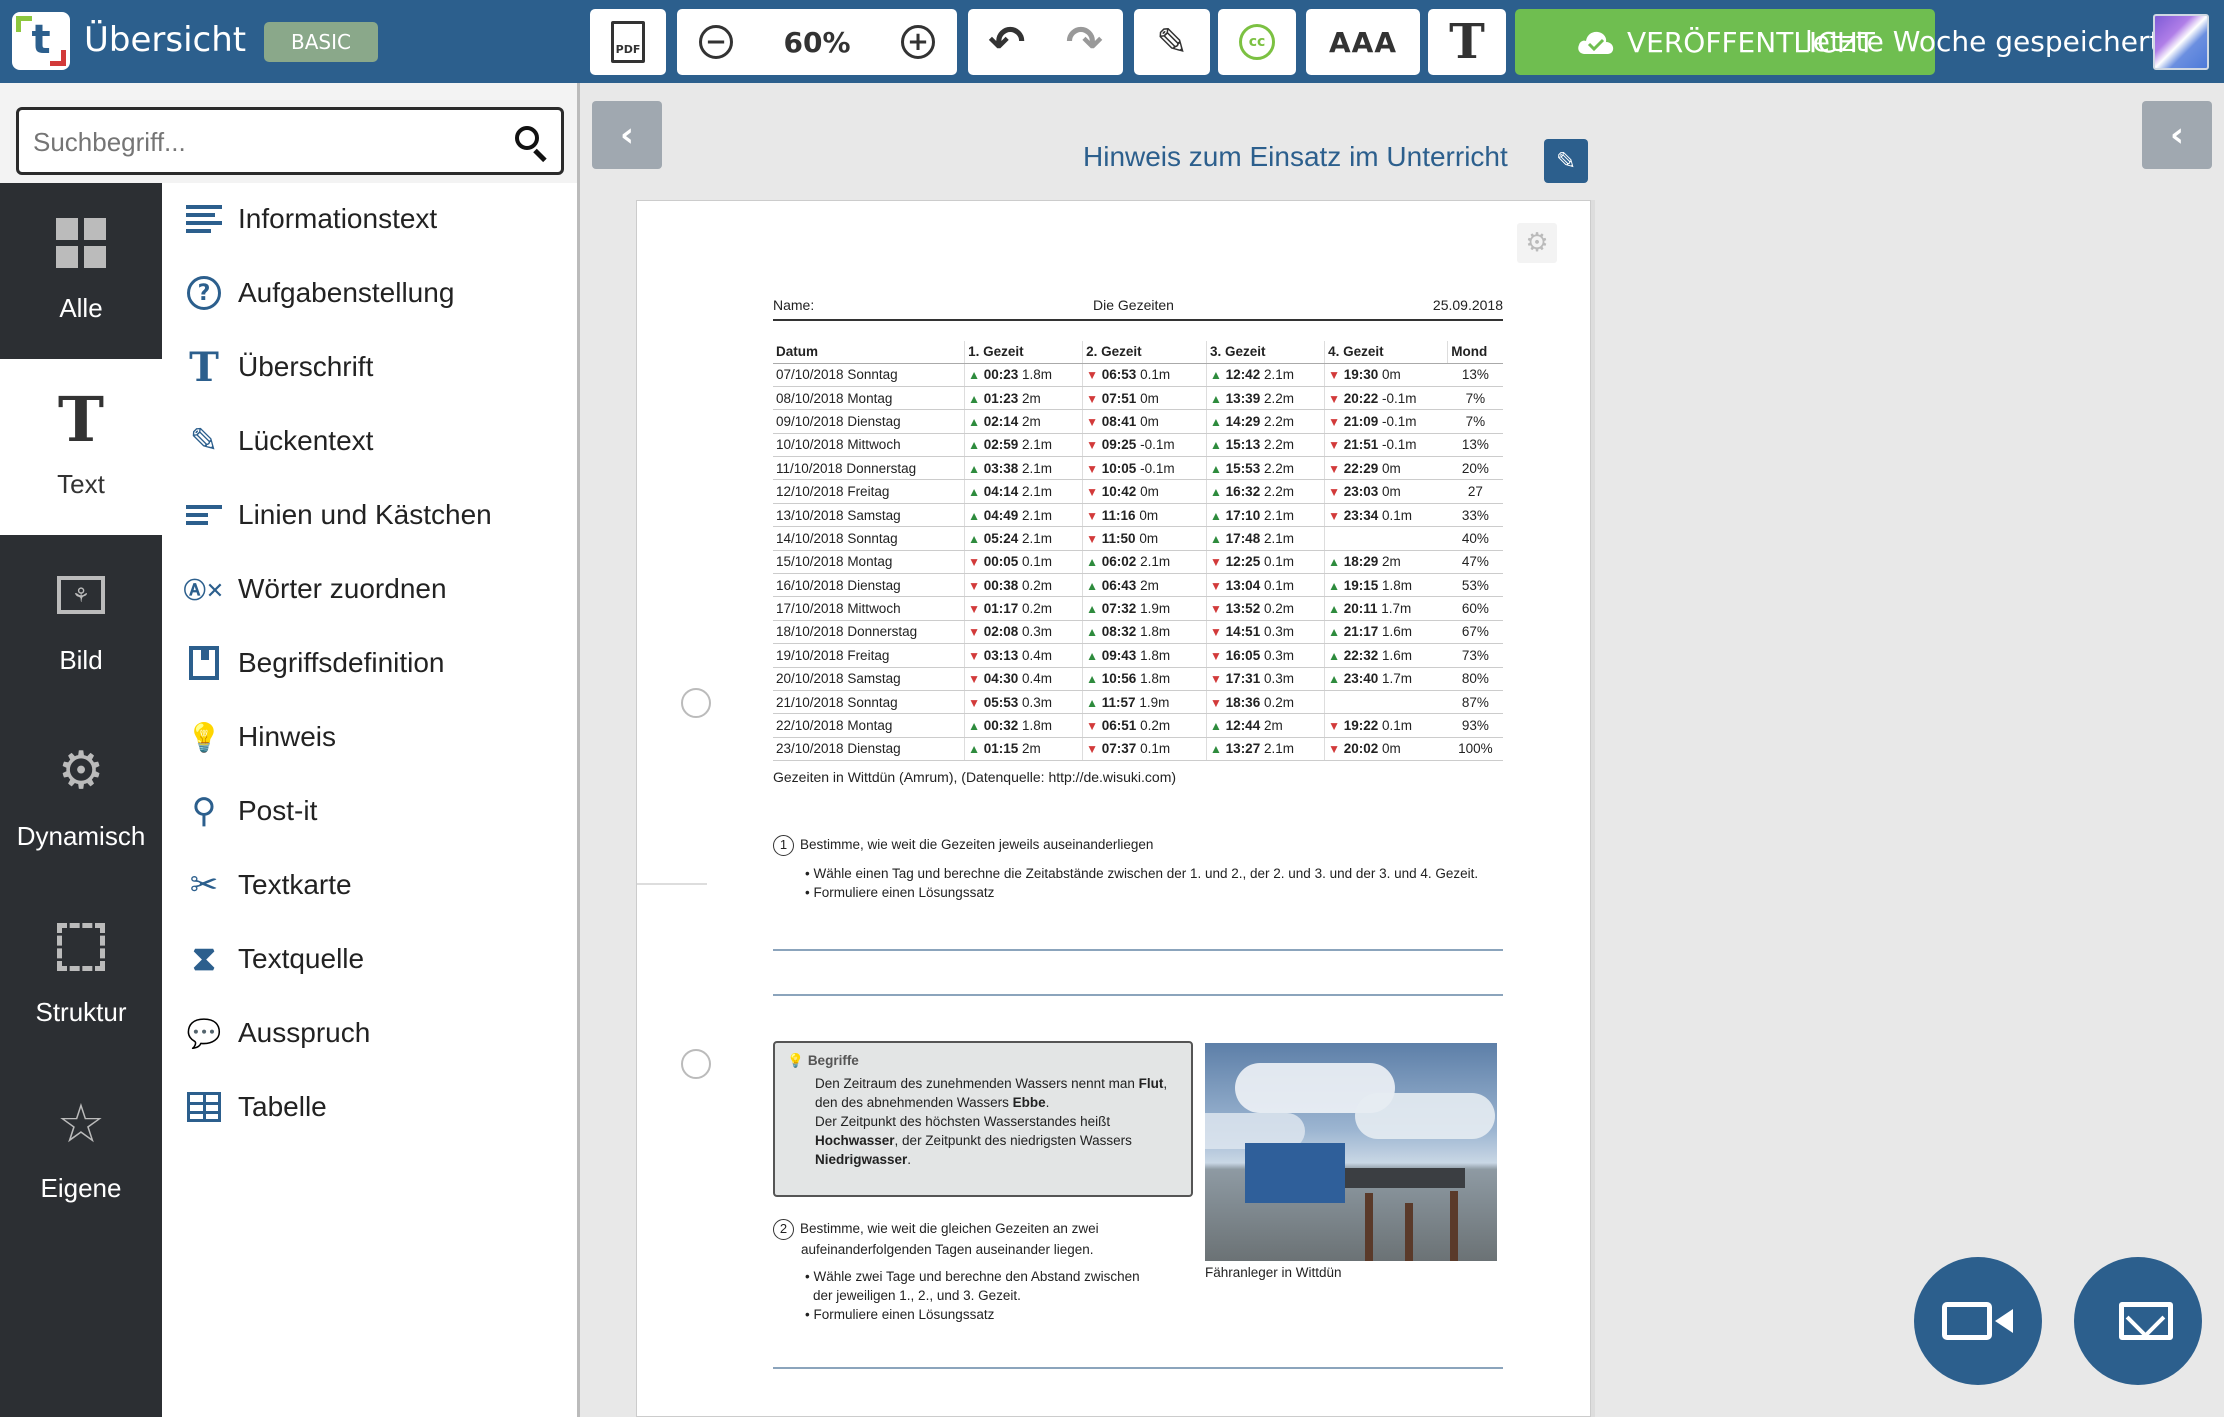  I want to click on text-format-icon: T, so click(1467, 42).